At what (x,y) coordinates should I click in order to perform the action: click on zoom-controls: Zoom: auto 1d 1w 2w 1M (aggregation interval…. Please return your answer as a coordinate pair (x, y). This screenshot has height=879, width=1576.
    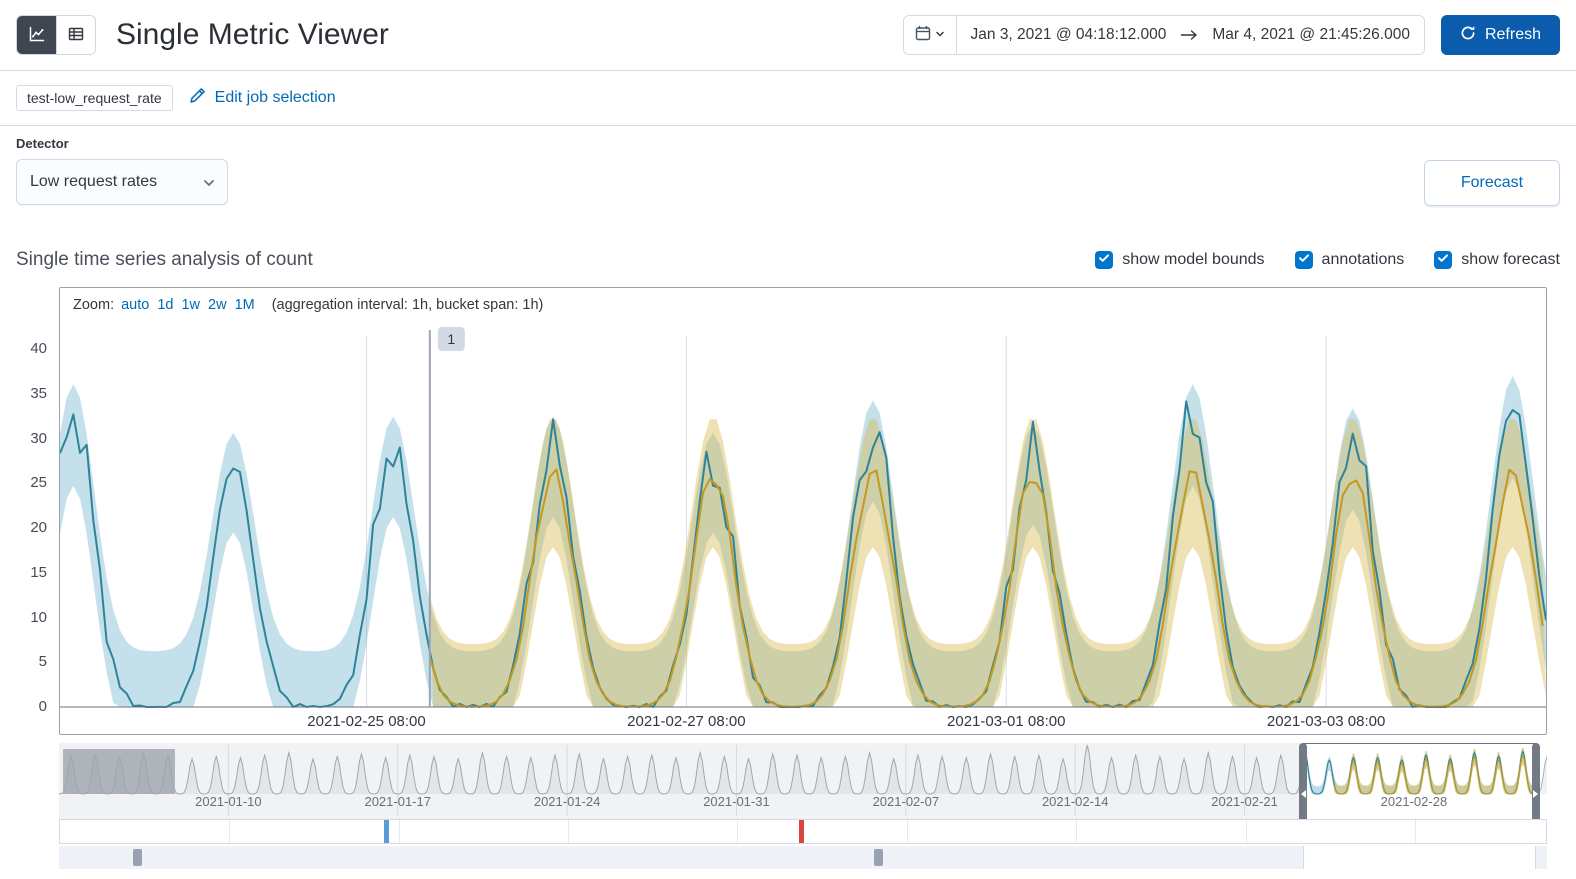
    Looking at the image, I should click on (803, 305).